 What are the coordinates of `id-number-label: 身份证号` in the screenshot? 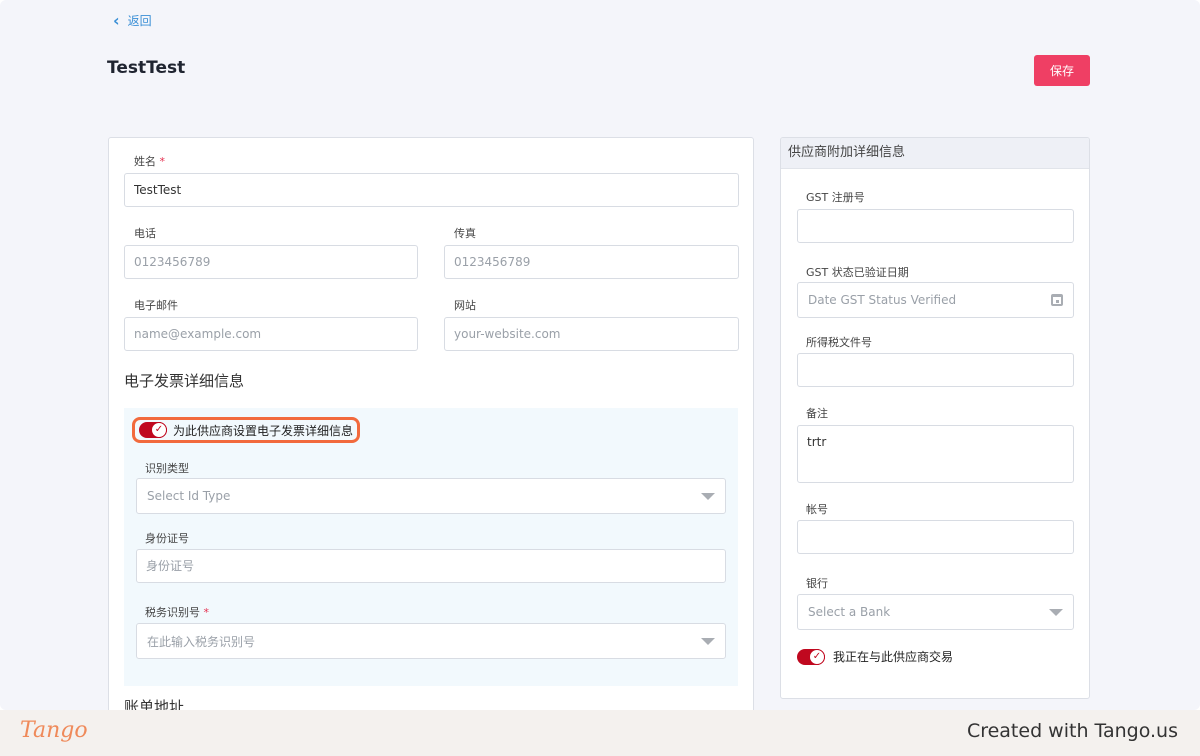 It's located at (167, 538).